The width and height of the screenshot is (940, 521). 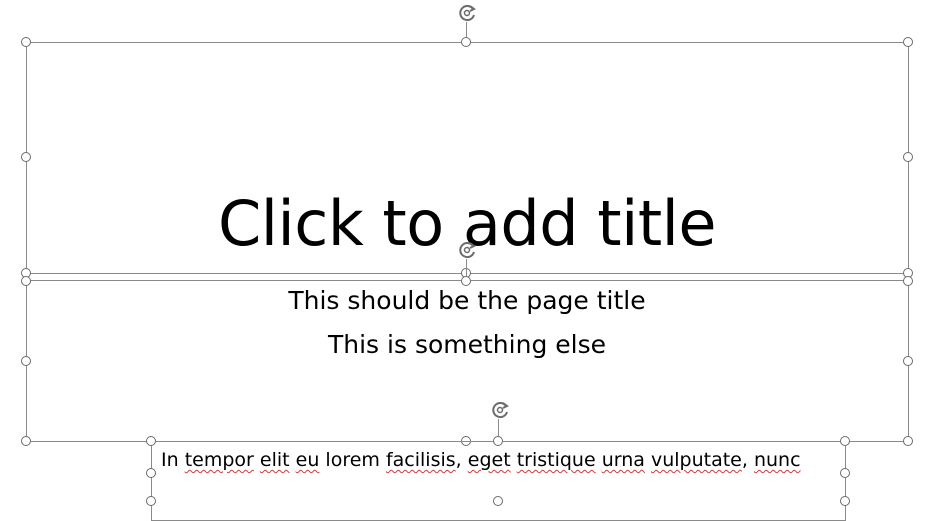 What do you see at coordinates (466, 42) in the screenshot?
I see `title-resize-handle-tm` at bounding box center [466, 42].